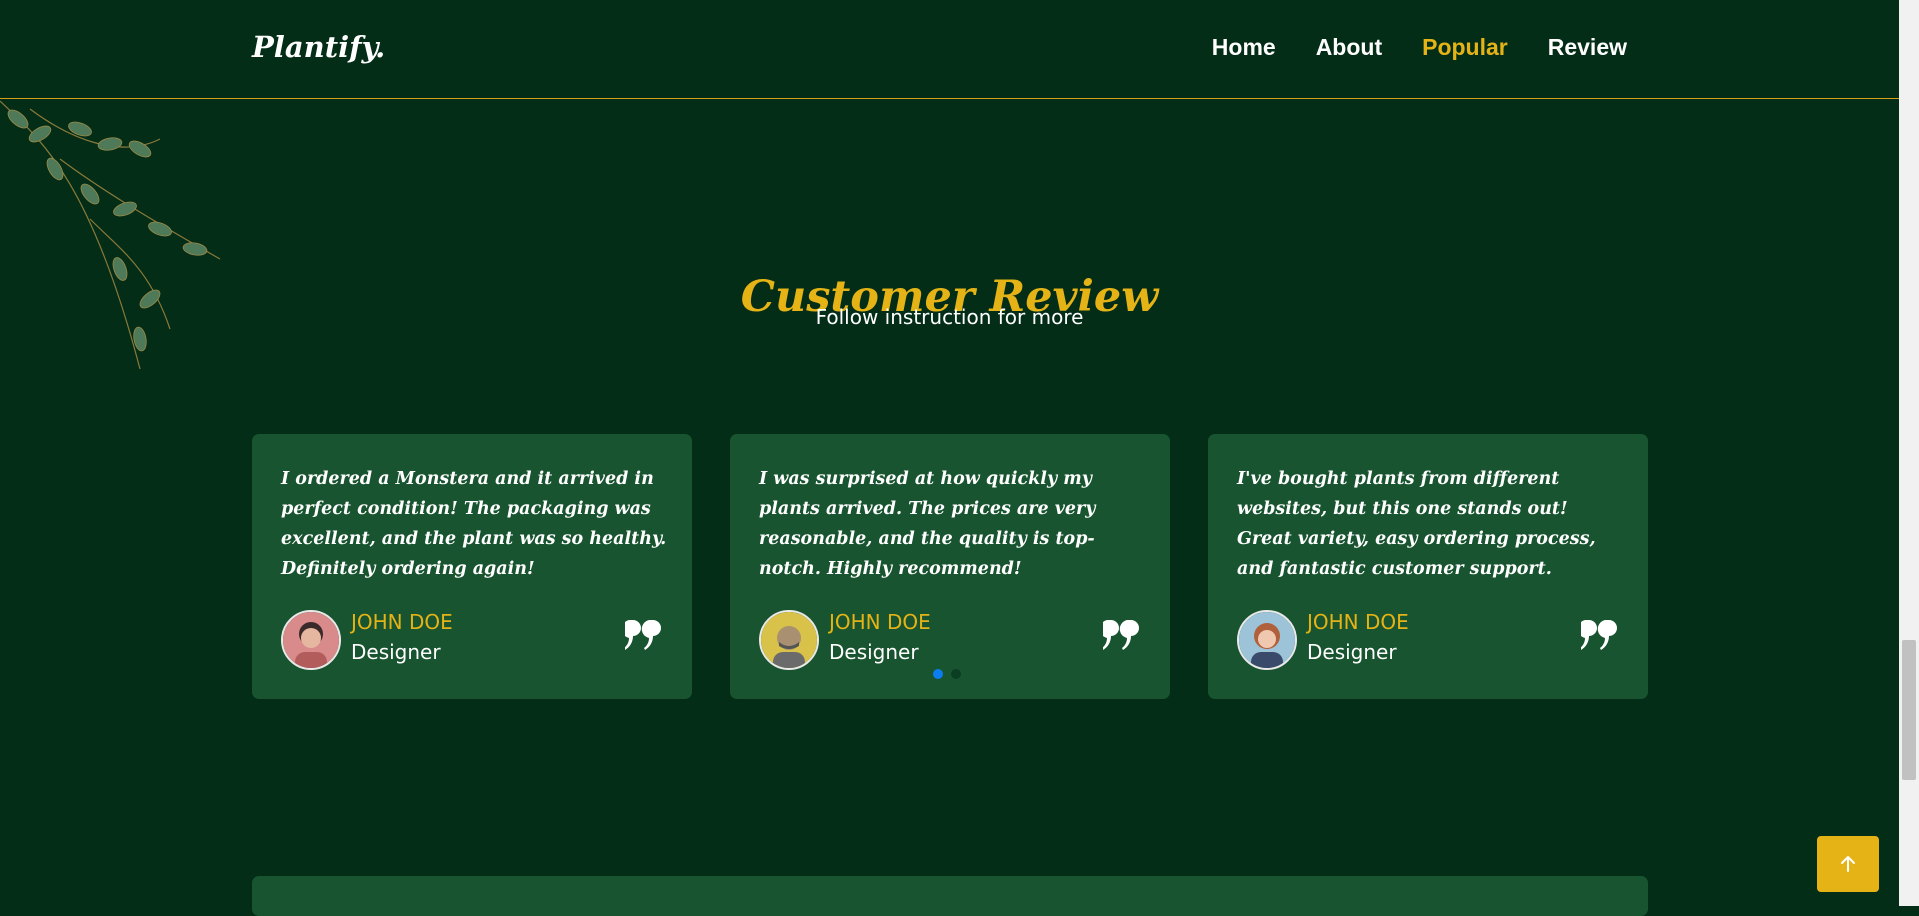 The width and height of the screenshot is (1919, 916). I want to click on carousel-pagination, so click(947, 674).